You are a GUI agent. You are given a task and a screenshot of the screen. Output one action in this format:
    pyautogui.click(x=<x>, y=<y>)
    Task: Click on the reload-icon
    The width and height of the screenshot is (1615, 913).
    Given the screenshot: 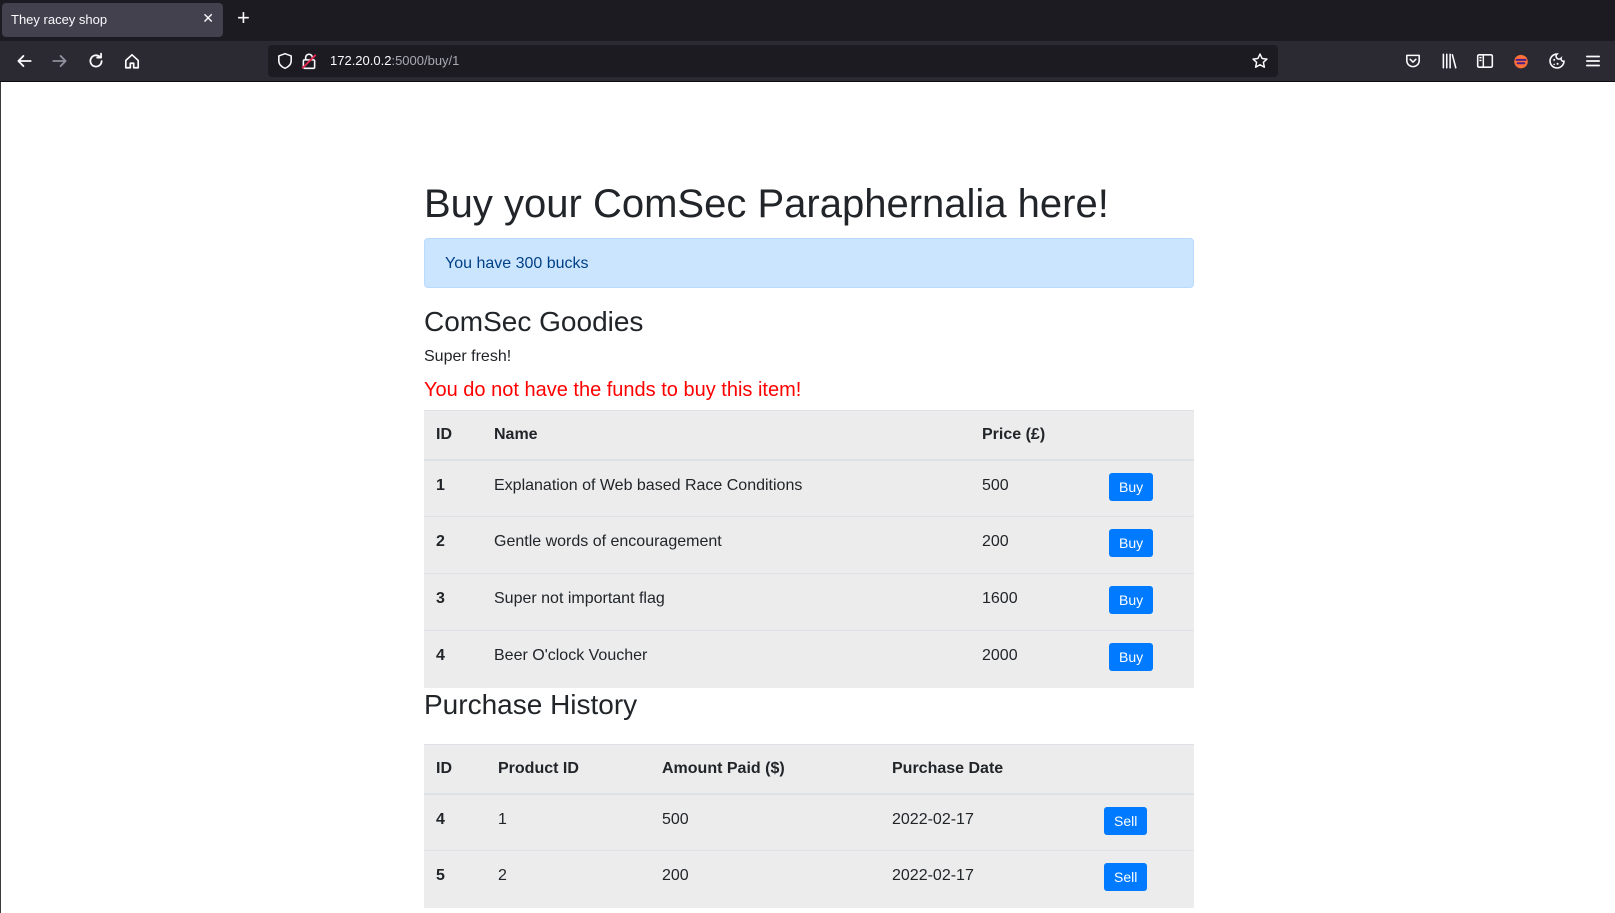 What is the action you would take?
    pyautogui.click(x=96, y=61)
    